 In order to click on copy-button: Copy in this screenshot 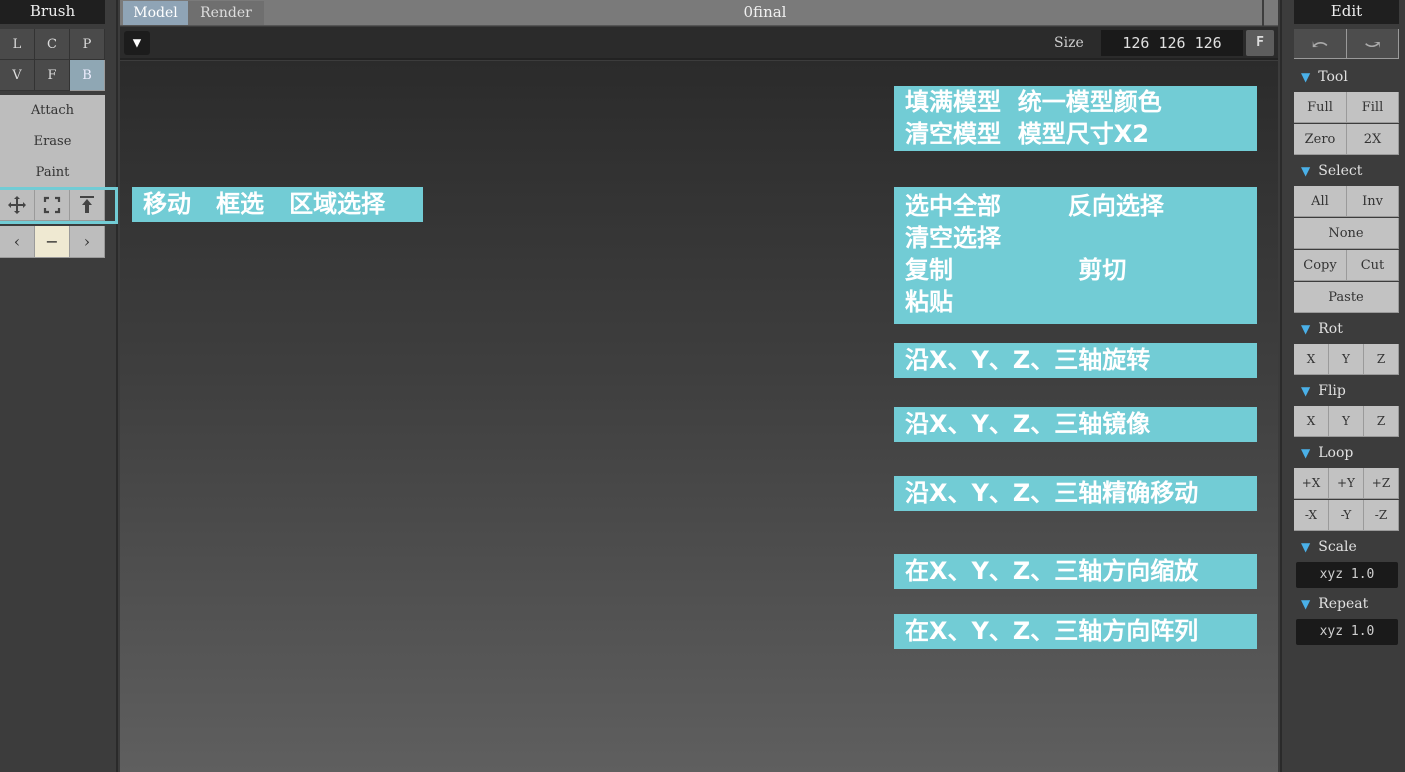, I will do `click(1320, 265)`.